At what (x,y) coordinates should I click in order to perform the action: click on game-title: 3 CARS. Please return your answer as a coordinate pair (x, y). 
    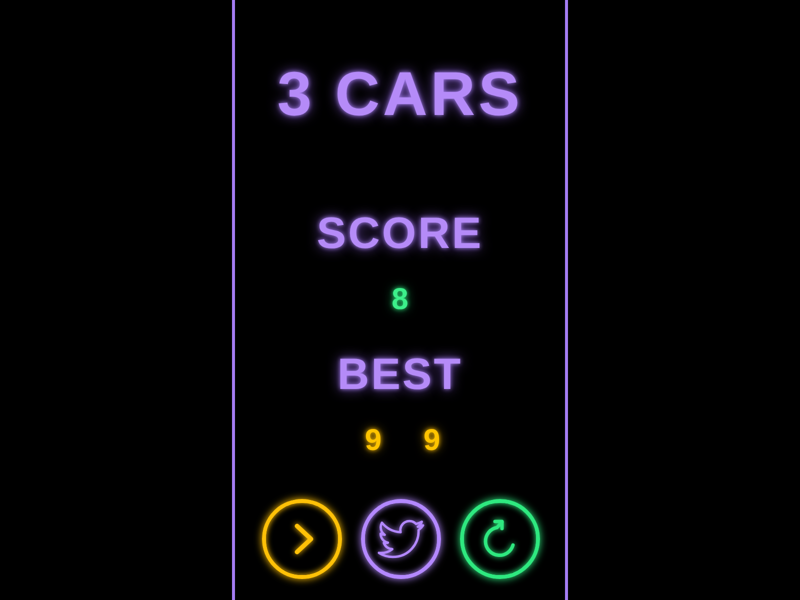
    Looking at the image, I should click on (400, 95).